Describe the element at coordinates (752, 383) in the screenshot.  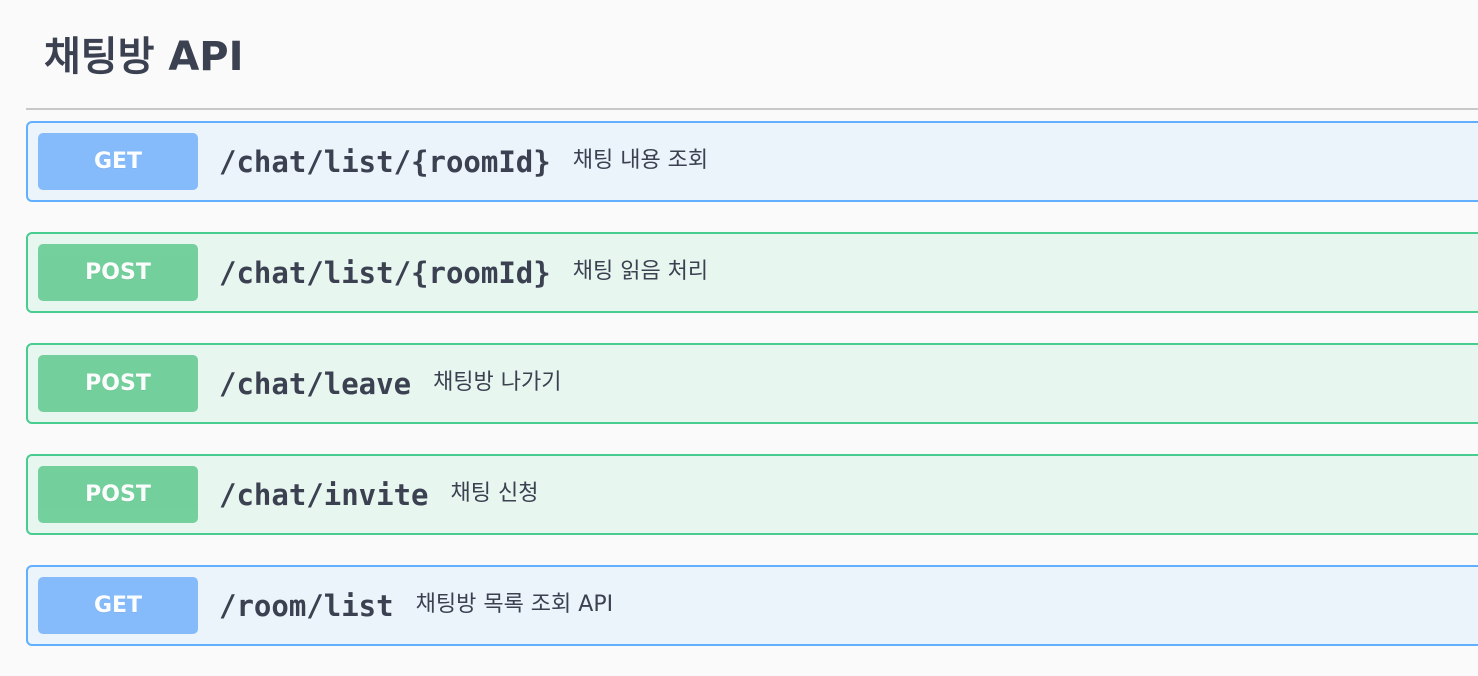
I see `operation-post-chat-leave: POST /chat/leave 채팅방 나가기` at that location.